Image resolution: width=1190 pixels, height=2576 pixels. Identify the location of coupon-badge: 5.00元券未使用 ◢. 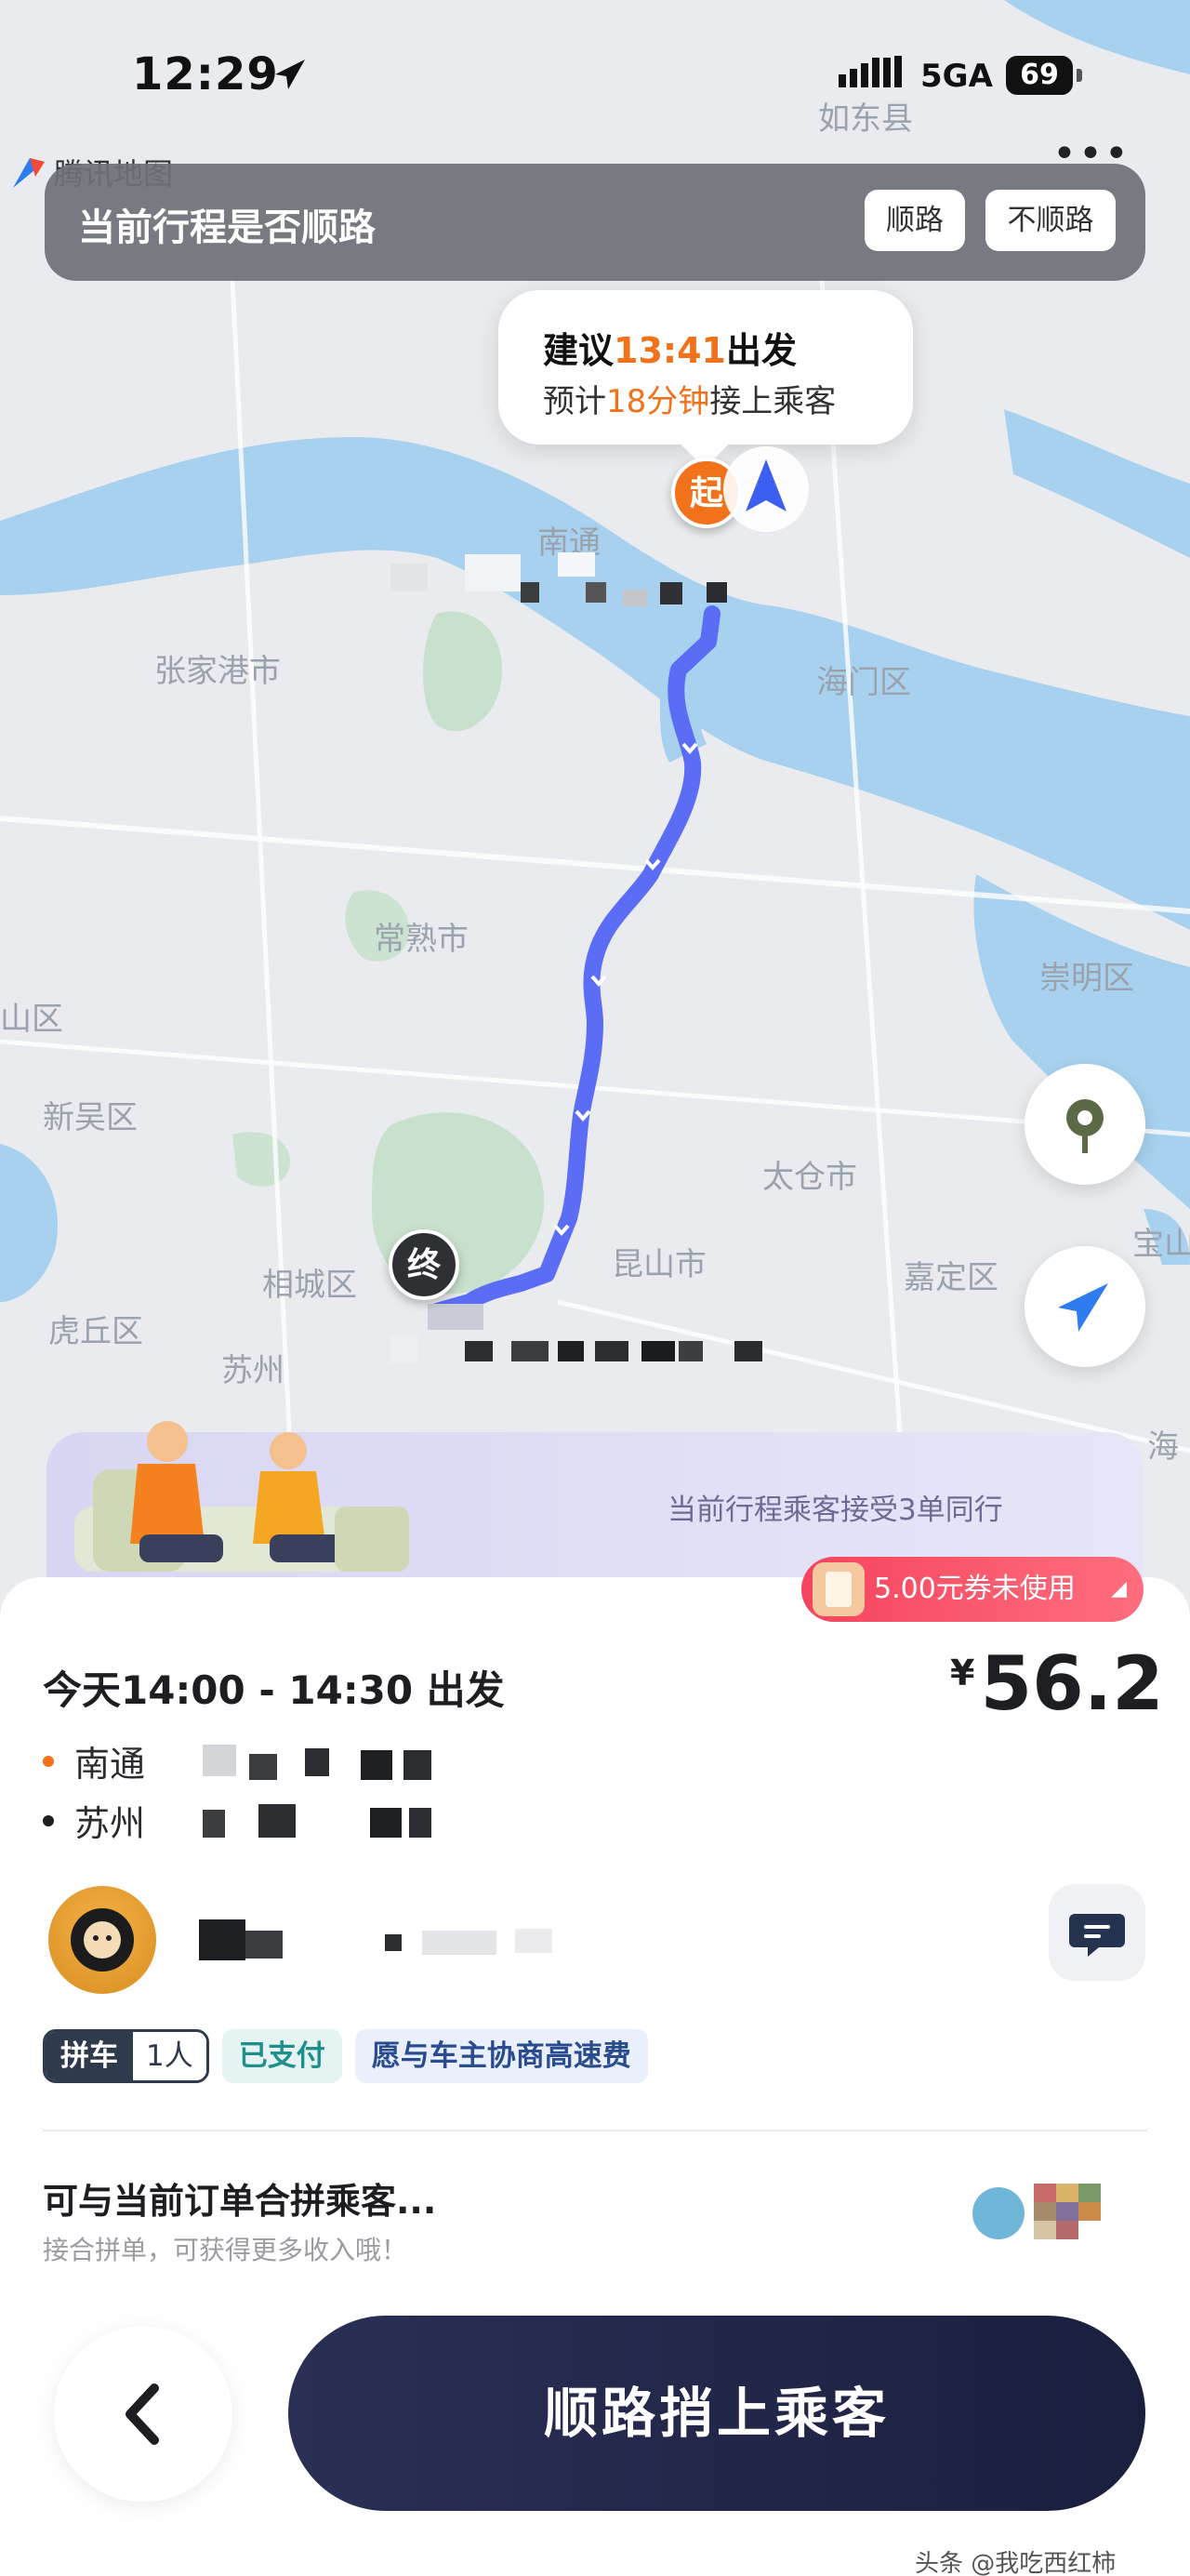
(972, 1589).